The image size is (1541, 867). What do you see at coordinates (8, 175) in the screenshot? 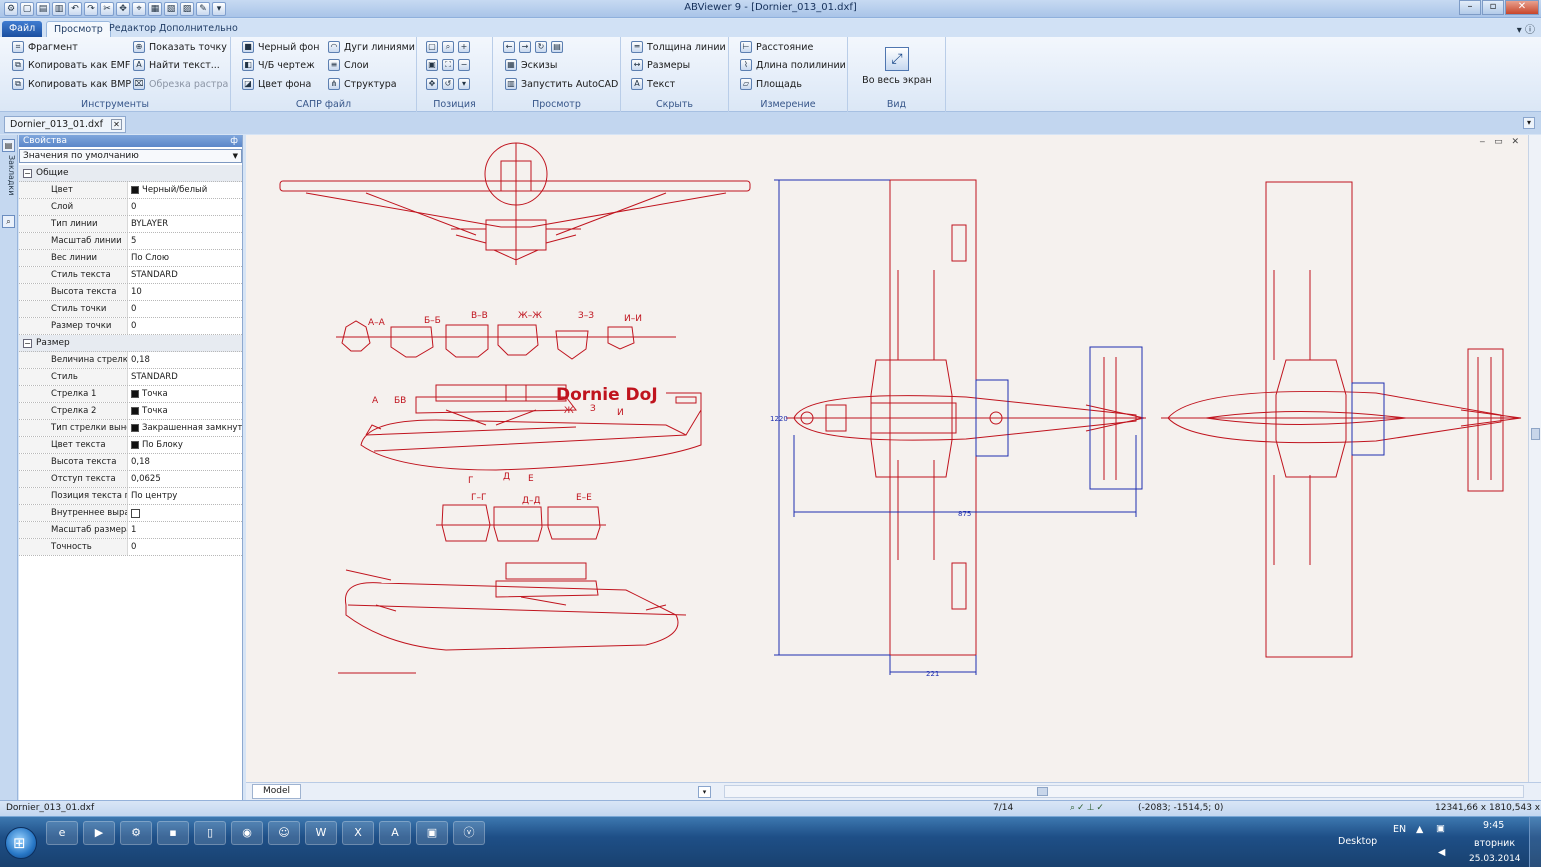
I see `bookmarks-label: Закладки` at bounding box center [8, 175].